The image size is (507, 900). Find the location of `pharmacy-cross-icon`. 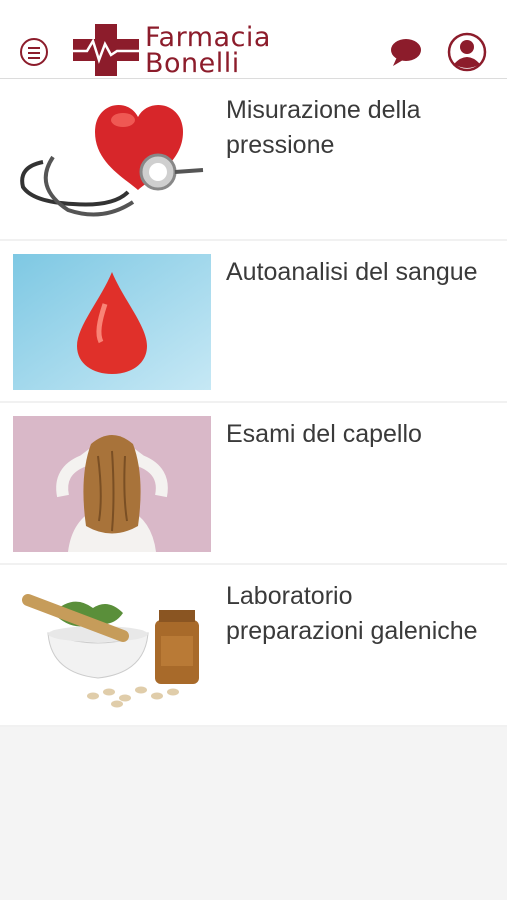

pharmacy-cross-icon is located at coordinates (106, 50).